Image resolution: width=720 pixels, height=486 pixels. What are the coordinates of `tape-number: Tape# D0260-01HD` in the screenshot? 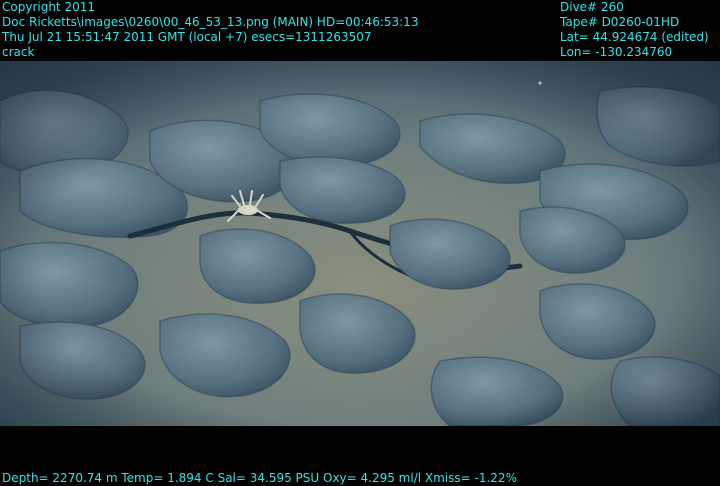 It's located at (620, 22).